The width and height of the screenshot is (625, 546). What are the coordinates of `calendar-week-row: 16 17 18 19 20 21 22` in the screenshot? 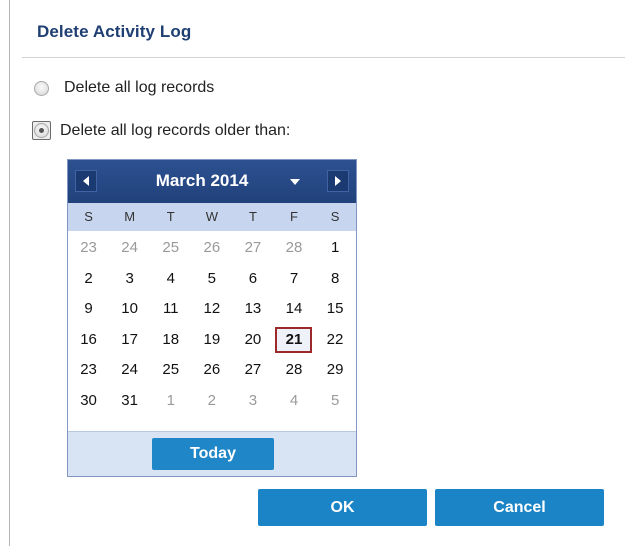 It's located at (212, 340).